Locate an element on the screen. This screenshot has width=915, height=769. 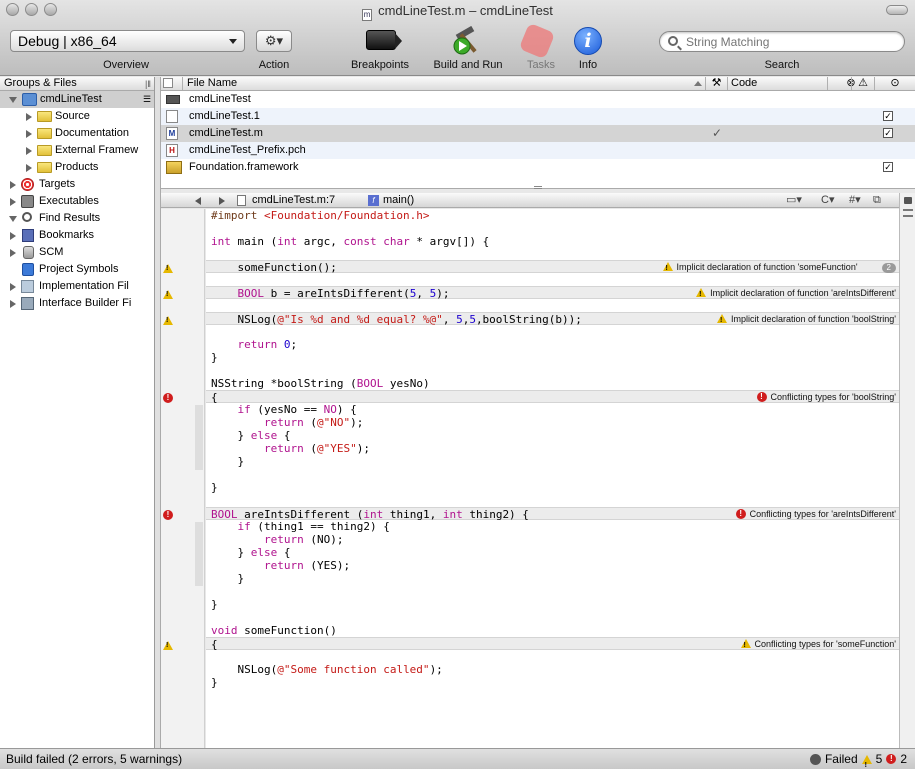
warning-column-icon: ⚠ is located at coordinates (863, 83).